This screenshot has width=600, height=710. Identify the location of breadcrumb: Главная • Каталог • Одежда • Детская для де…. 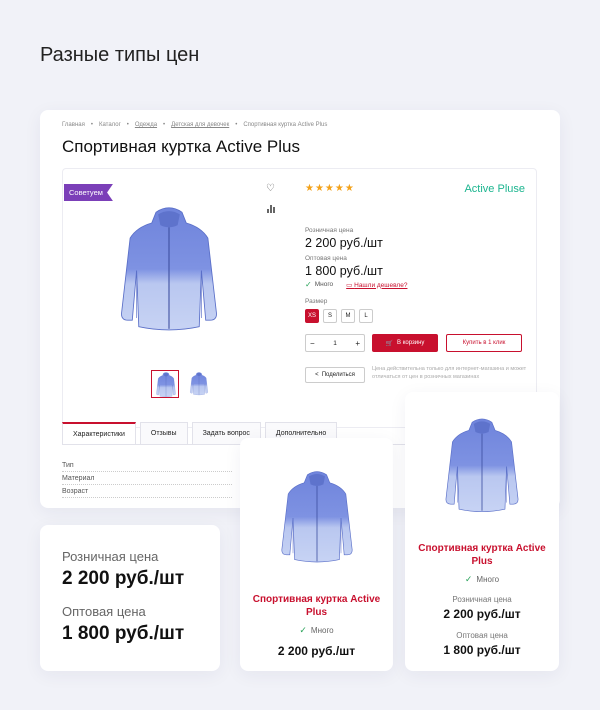
(195, 125).